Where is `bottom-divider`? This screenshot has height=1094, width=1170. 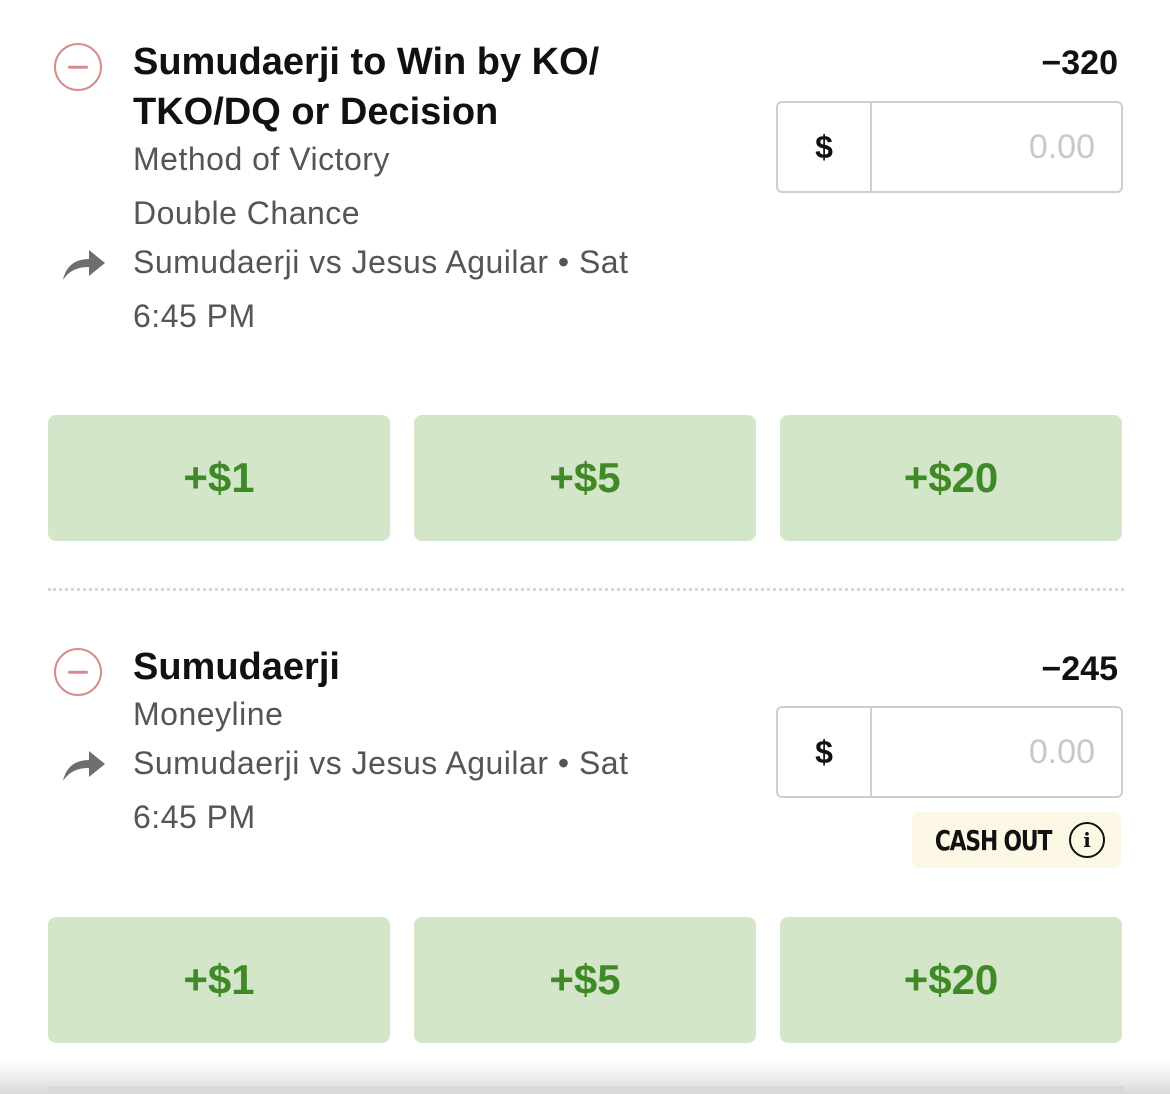 bottom-divider is located at coordinates (586, 1090).